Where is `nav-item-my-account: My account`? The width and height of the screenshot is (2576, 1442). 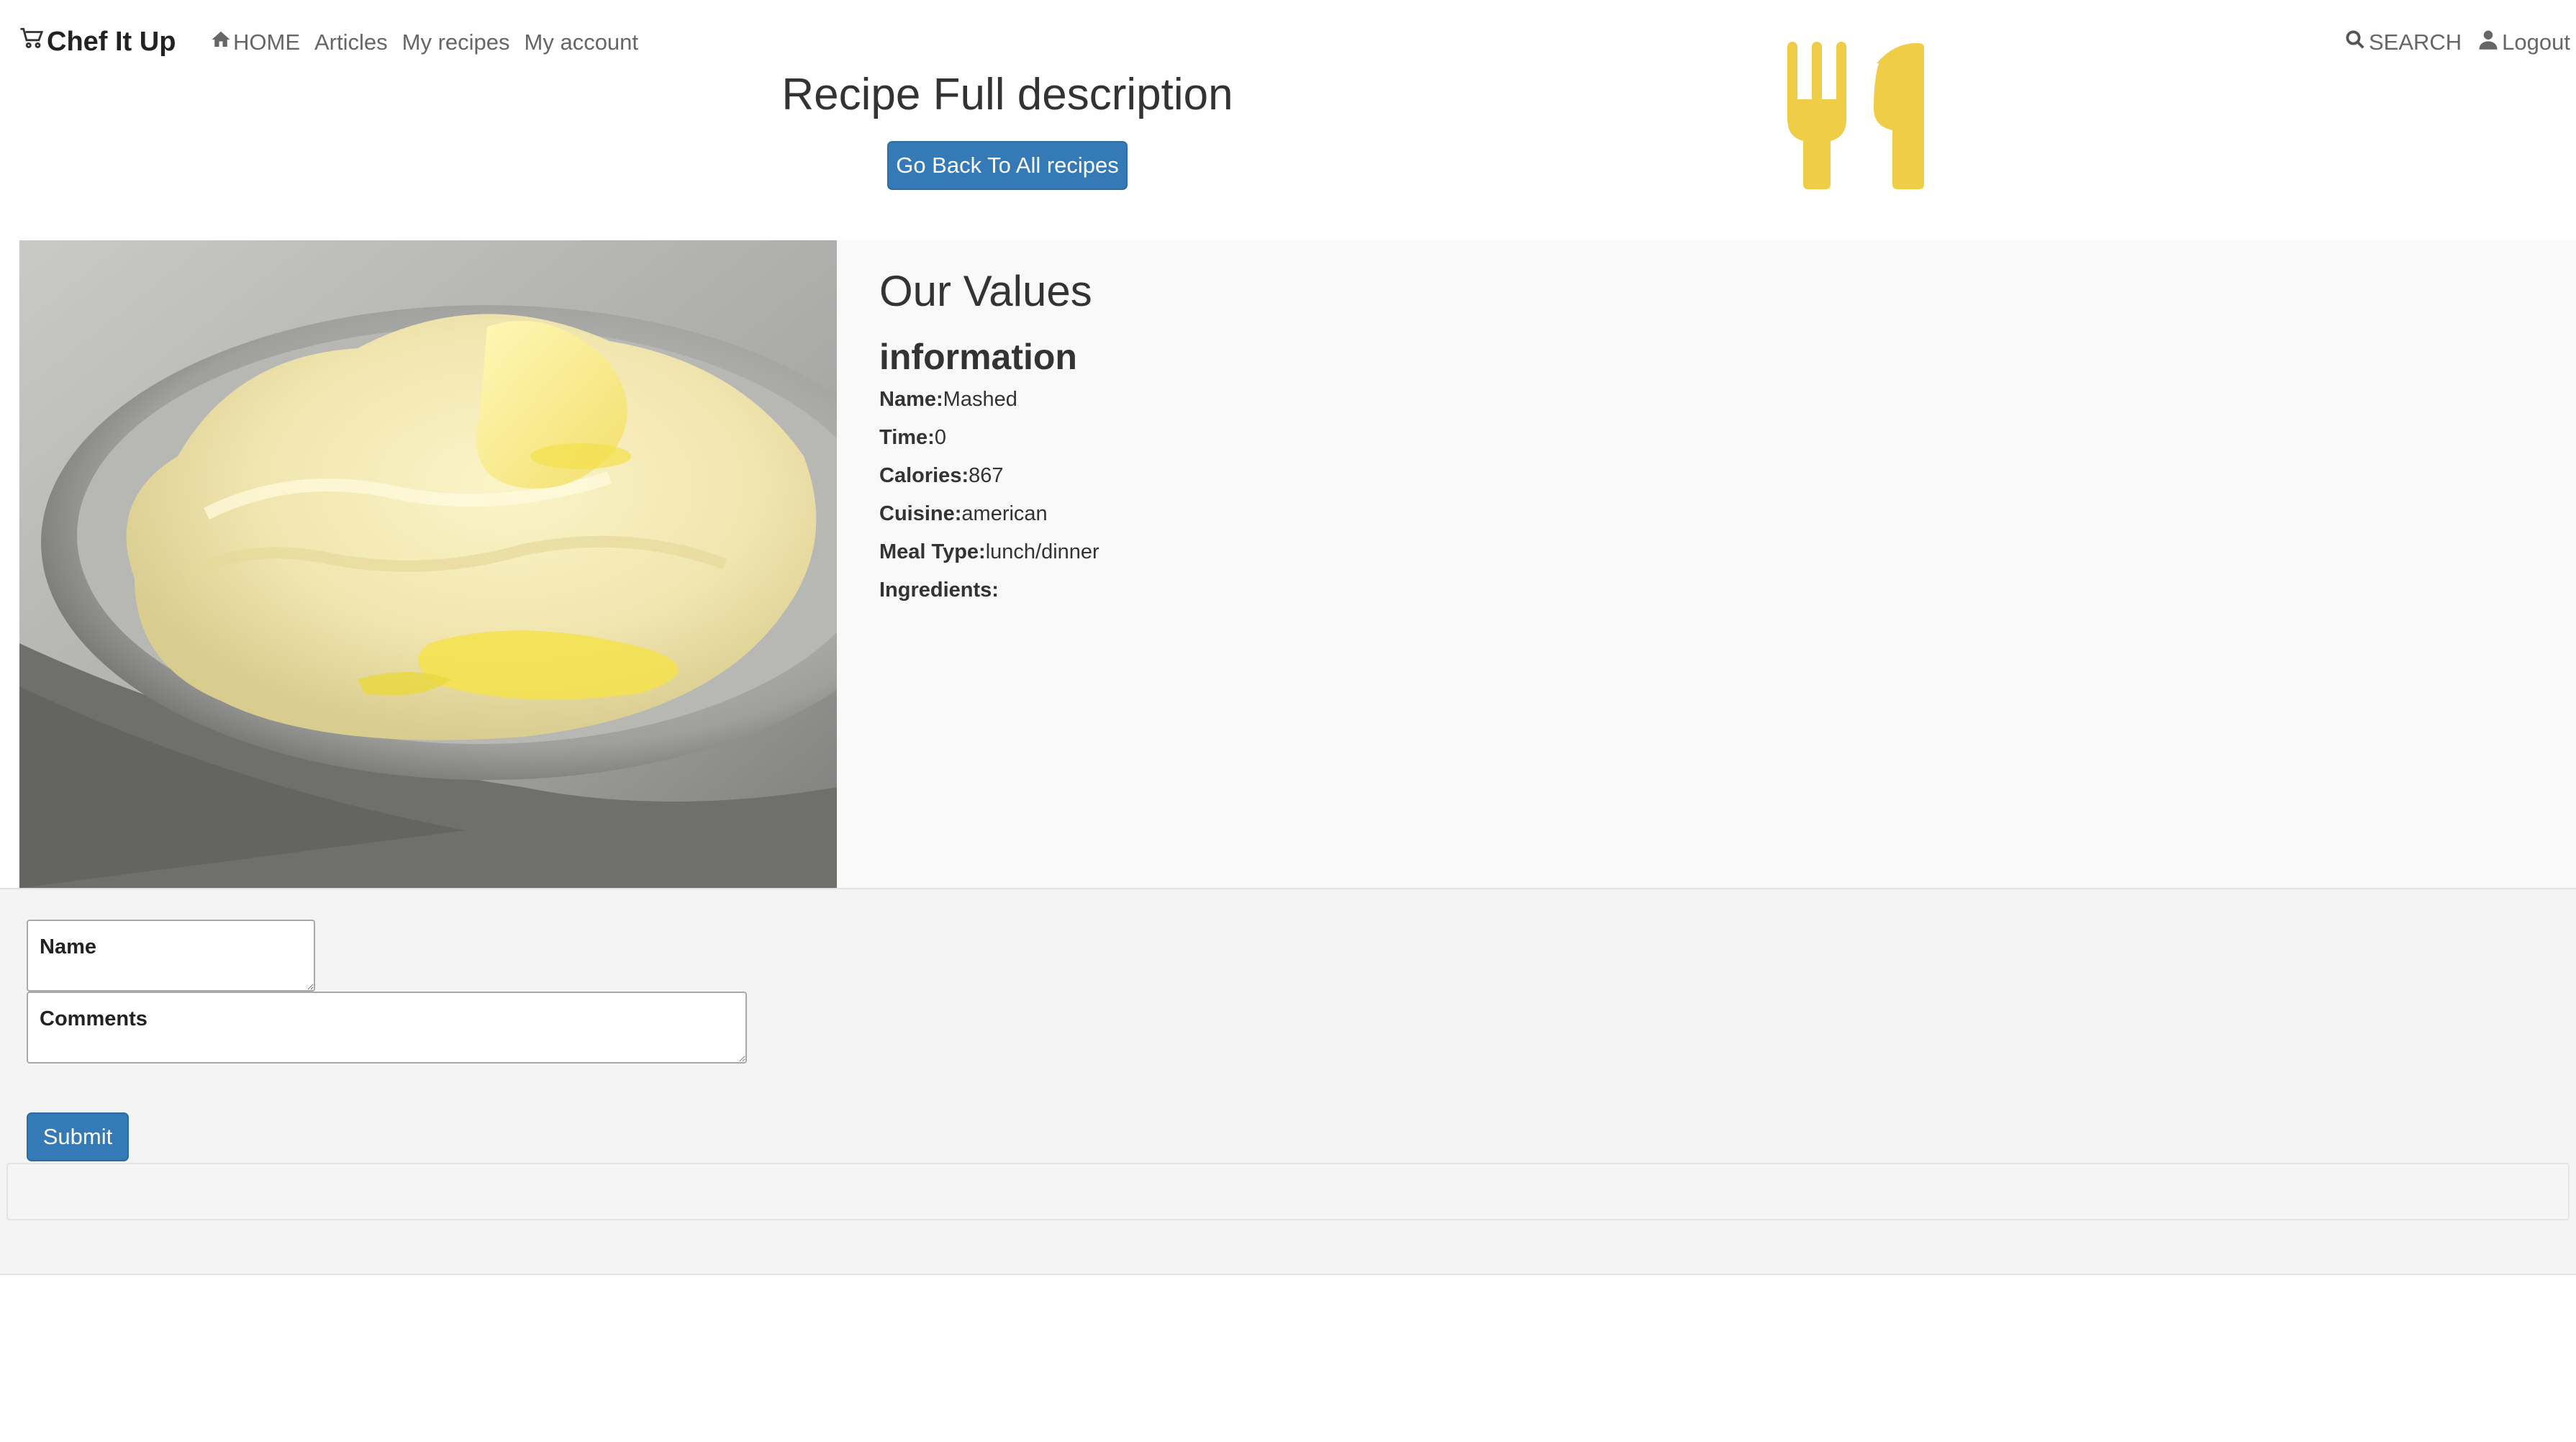
nav-item-my-account: My account is located at coordinates (582, 42).